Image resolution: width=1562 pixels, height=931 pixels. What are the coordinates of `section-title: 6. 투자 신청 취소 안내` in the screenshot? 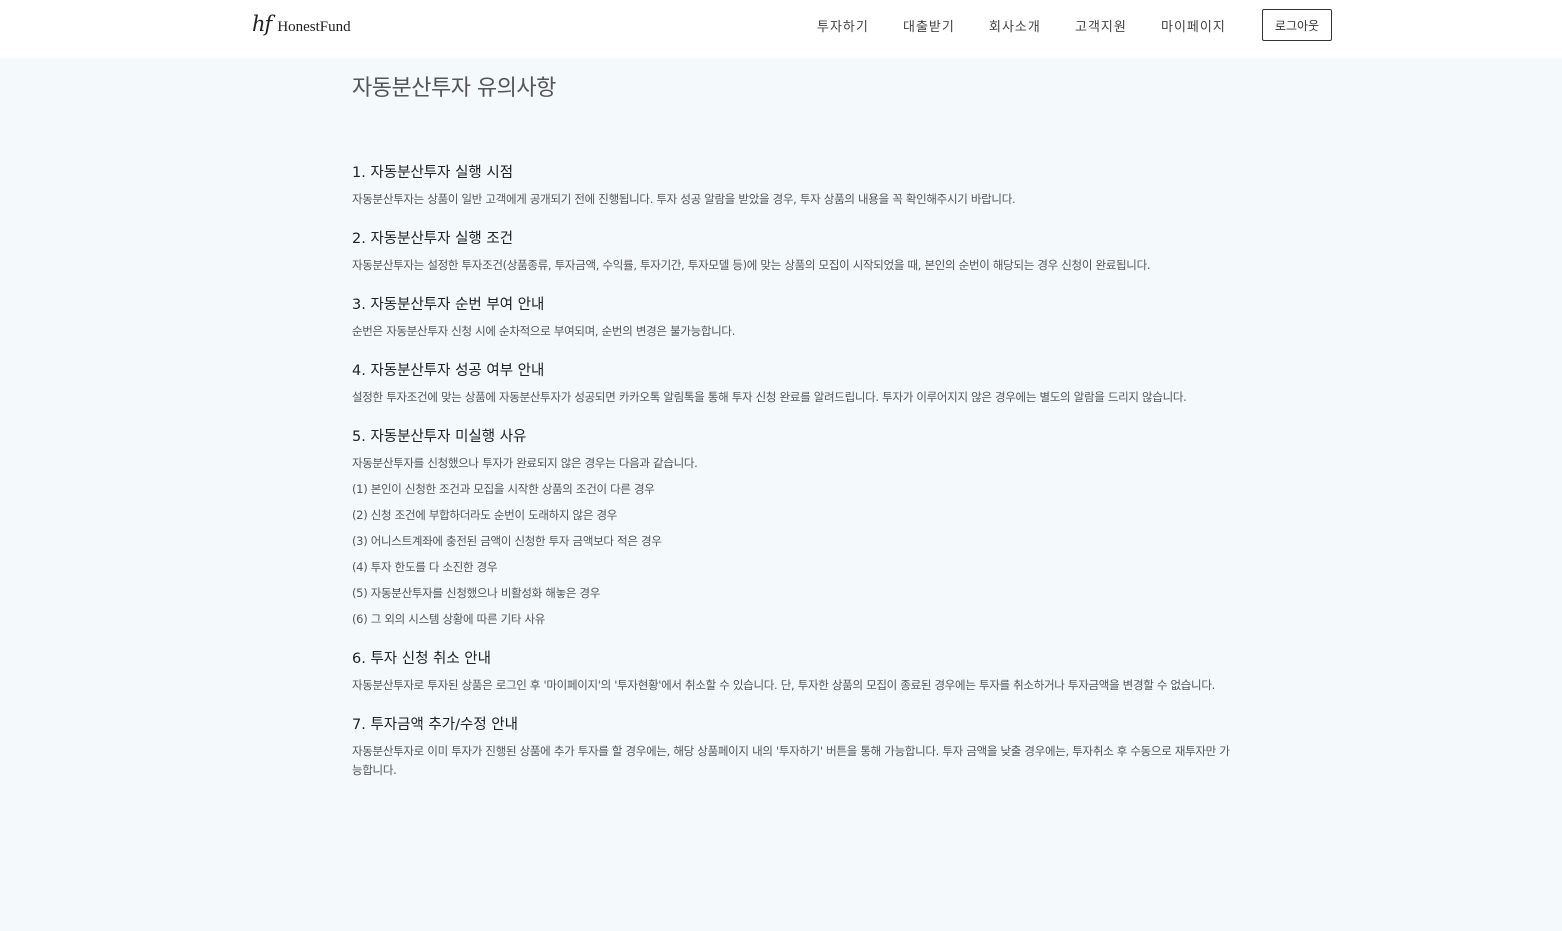 It's located at (421, 659).